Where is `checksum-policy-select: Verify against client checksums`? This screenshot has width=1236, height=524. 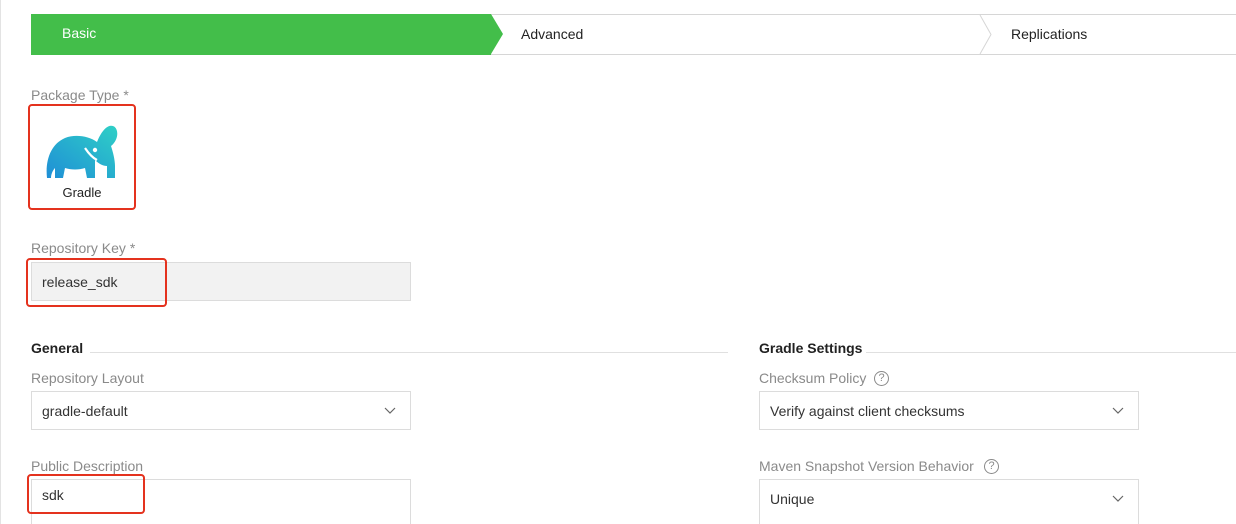 checksum-policy-select: Verify against client checksums is located at coordinates (949, 410).